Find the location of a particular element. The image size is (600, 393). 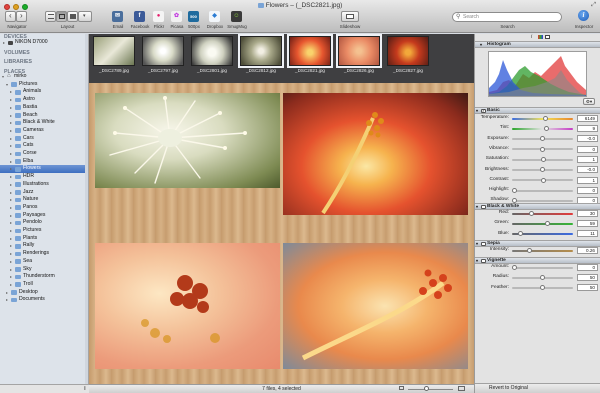

sidebar-item-folder: ▸ Beach is located at coordinates (44, 116).